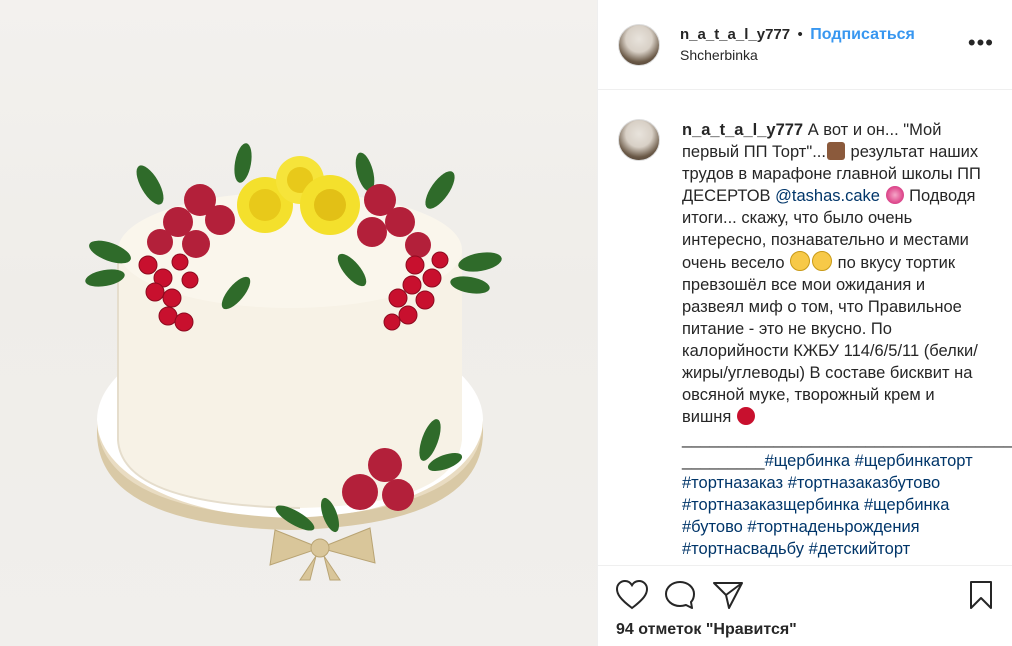  I want to click on hashtag-link: #бутово, so click(712, 527).